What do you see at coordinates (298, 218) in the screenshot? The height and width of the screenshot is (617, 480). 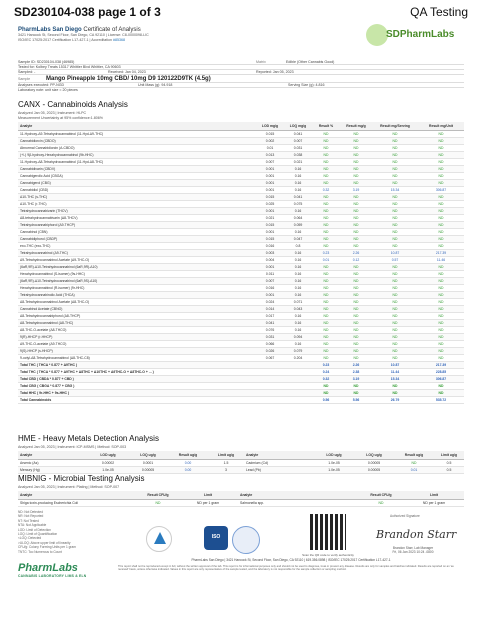 I see `table-cell: 0.064` at bounding box center [298, 218].